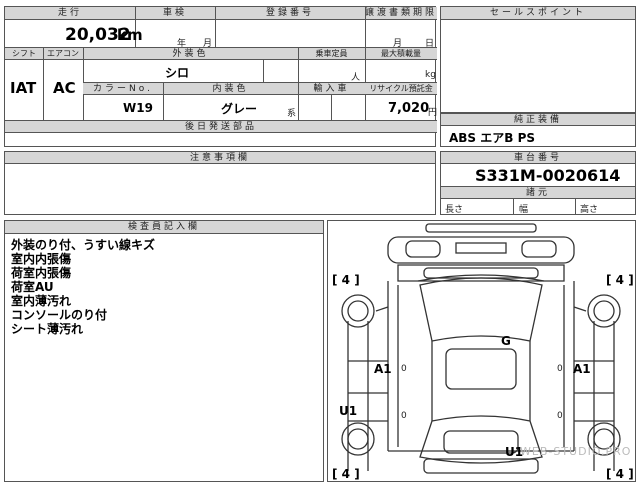  I want to click on header-genuine-equipment: 純正装備, so click(538, 120).